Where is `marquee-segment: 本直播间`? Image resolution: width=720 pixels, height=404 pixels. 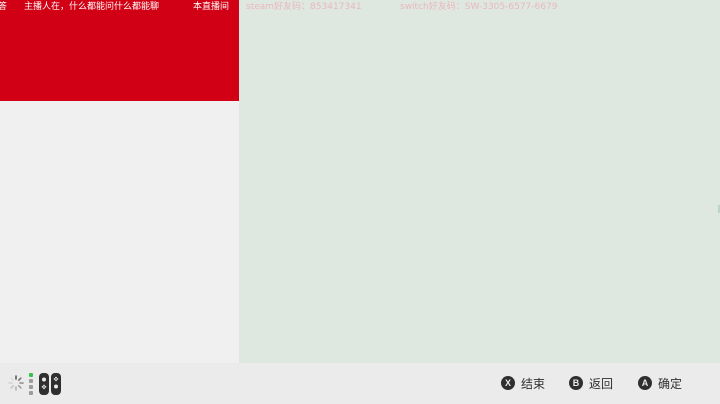 marquee-segment: 本直播间 is located at coordinates (211, 7).